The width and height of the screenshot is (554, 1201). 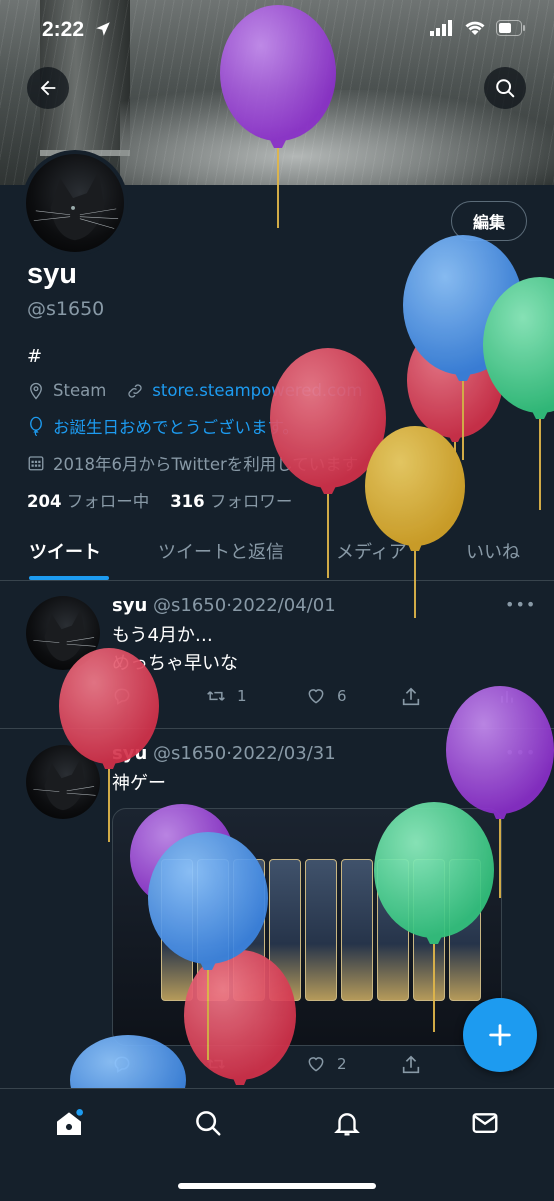 I want to click on nav-messages, so click(x=485, y=1123).